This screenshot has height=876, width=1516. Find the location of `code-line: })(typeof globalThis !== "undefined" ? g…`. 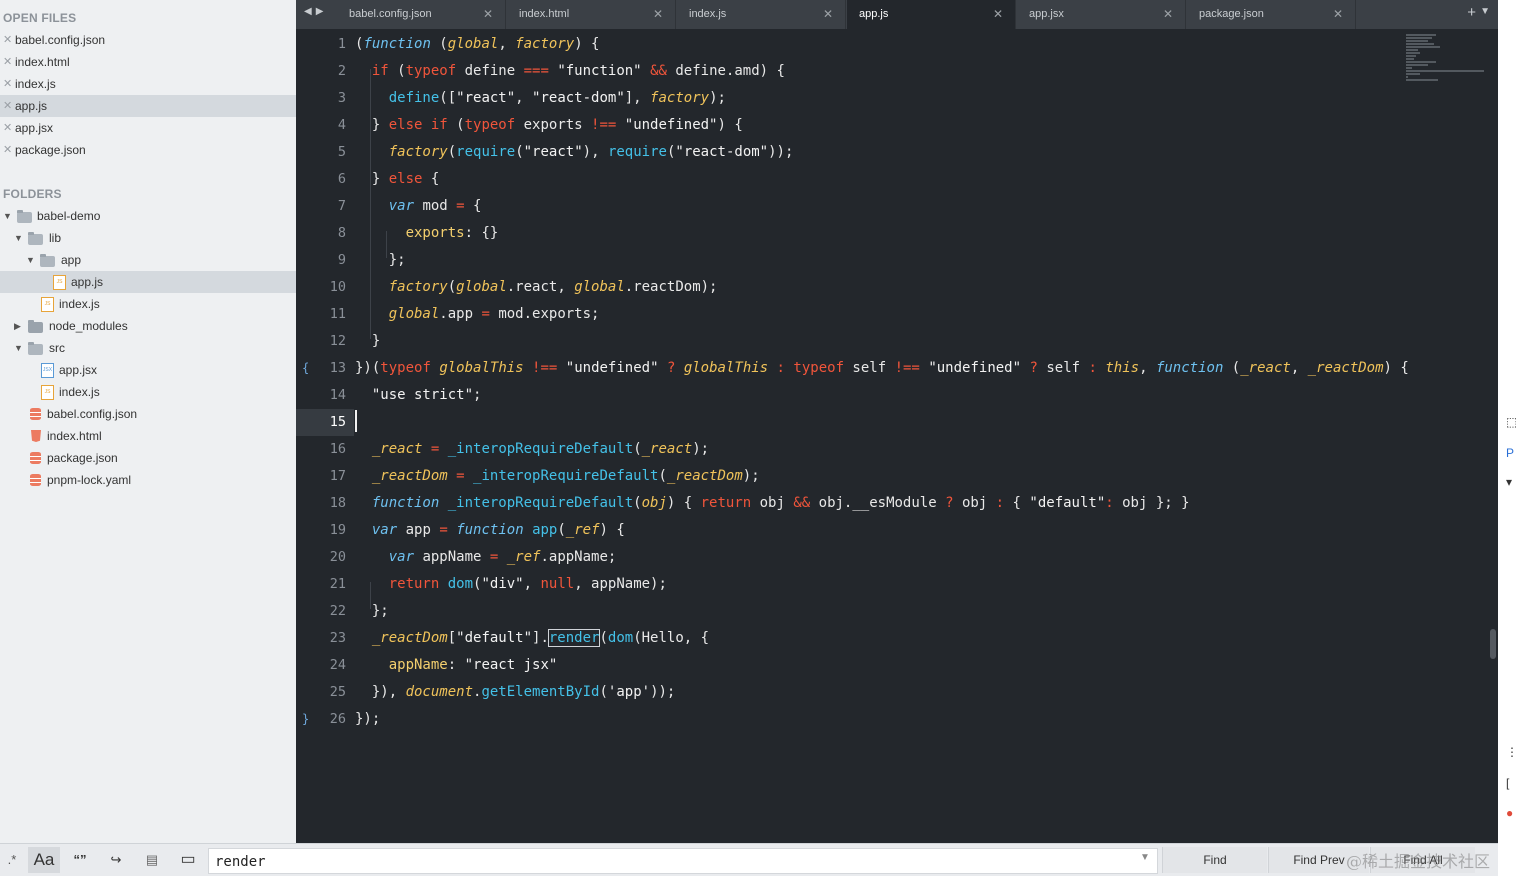

code-line: })(typeof globalThis !== "undefined" ? g… is located at coordinates (882, 368).